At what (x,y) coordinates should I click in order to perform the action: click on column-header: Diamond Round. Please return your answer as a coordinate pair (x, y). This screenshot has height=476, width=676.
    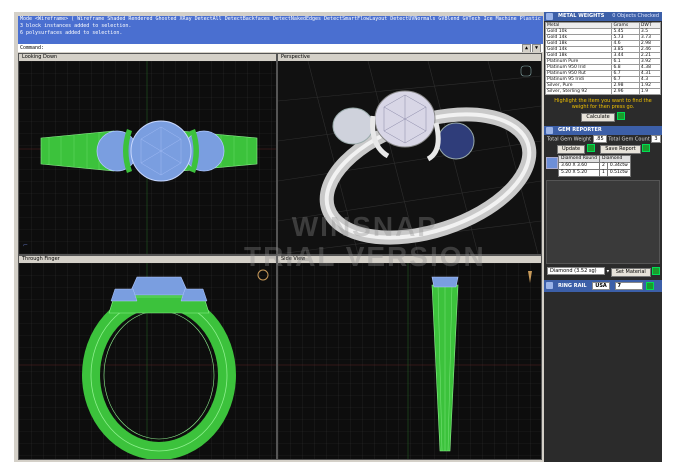
    Looking at the image, I should click on (579, 159).